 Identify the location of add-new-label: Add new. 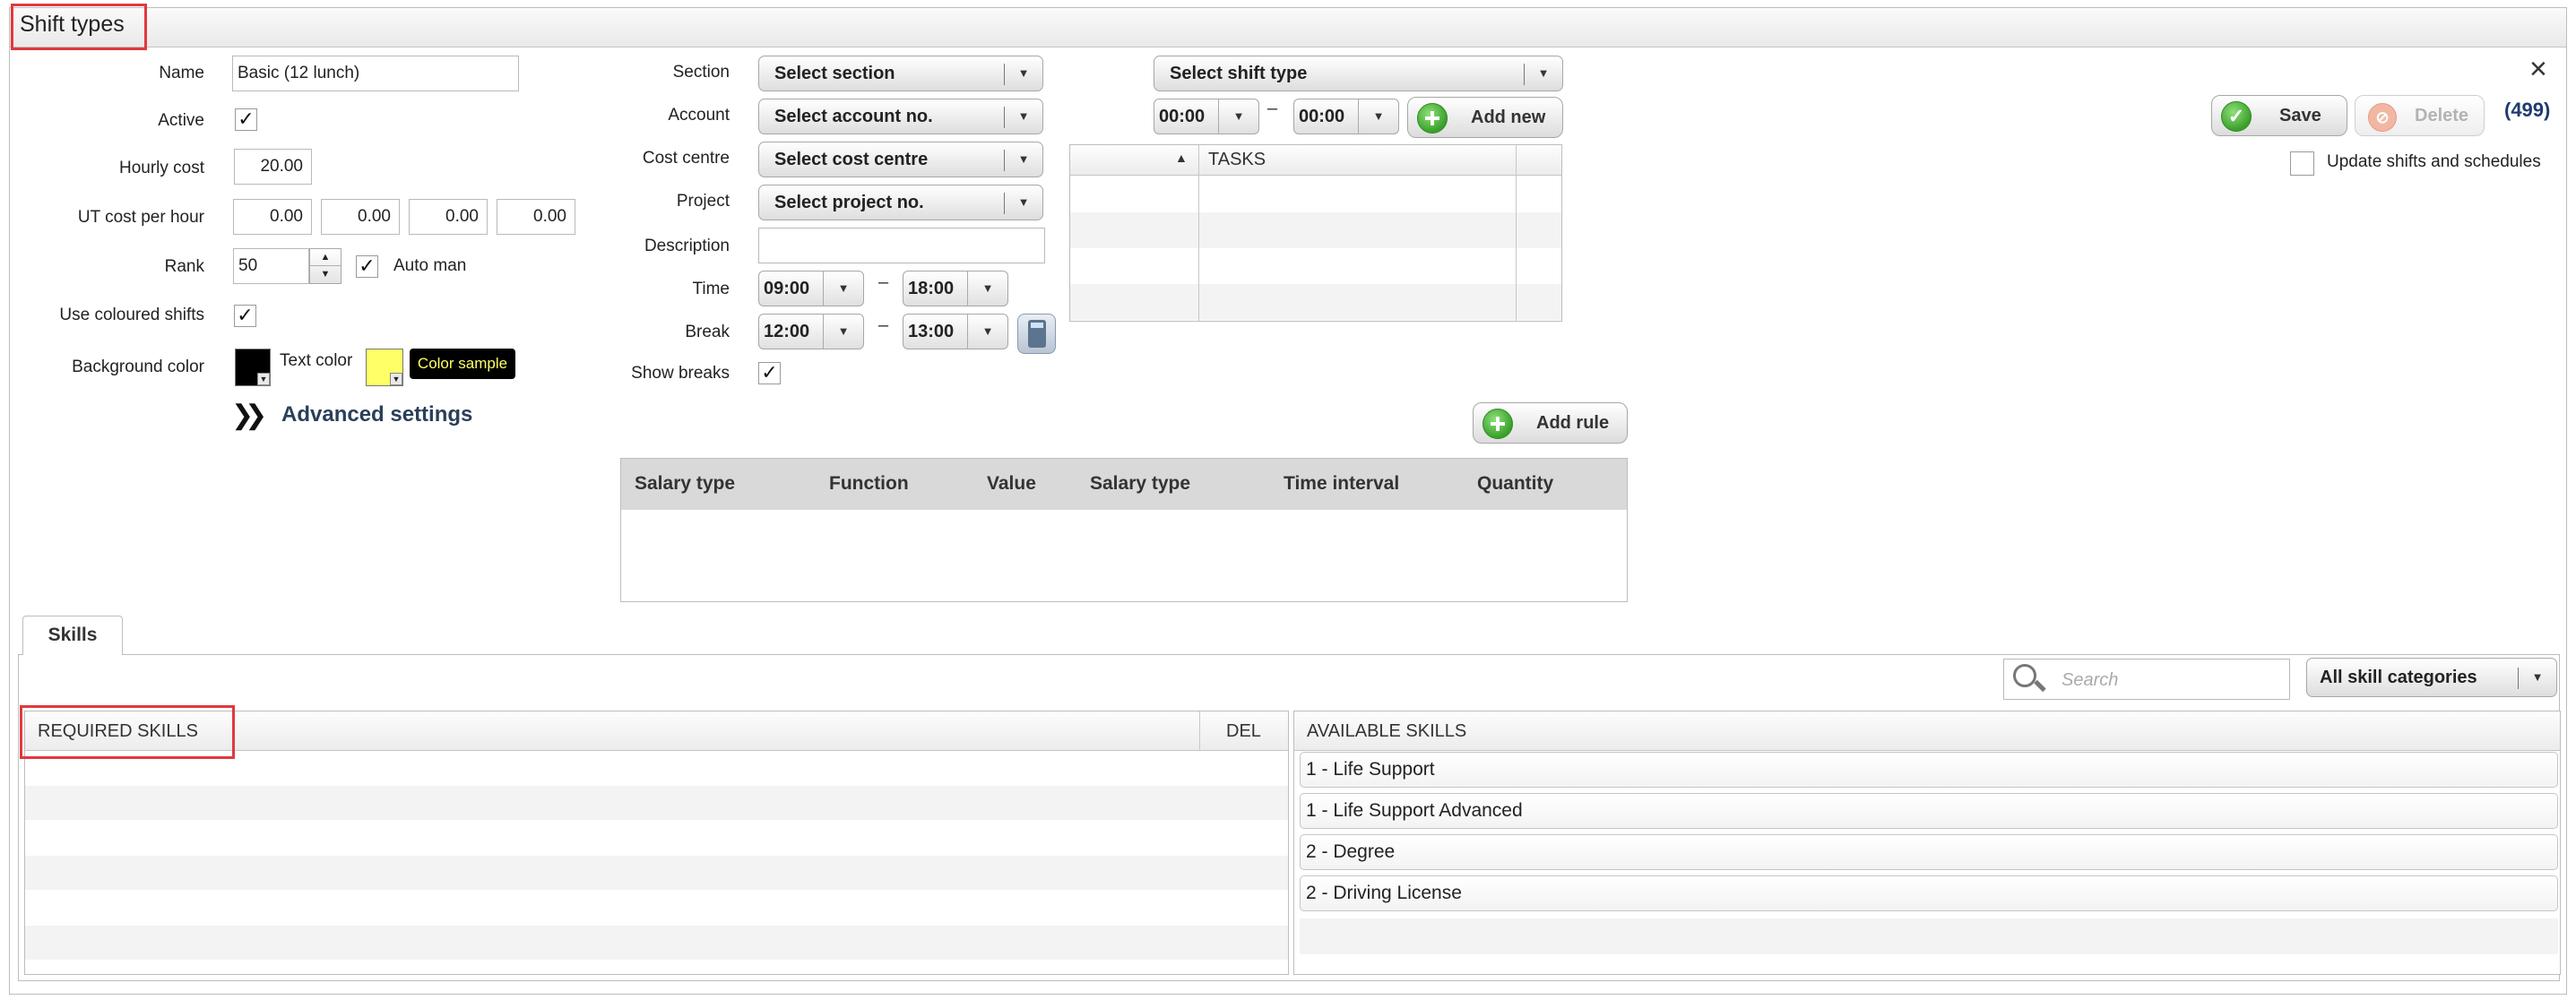
(1508, 118).